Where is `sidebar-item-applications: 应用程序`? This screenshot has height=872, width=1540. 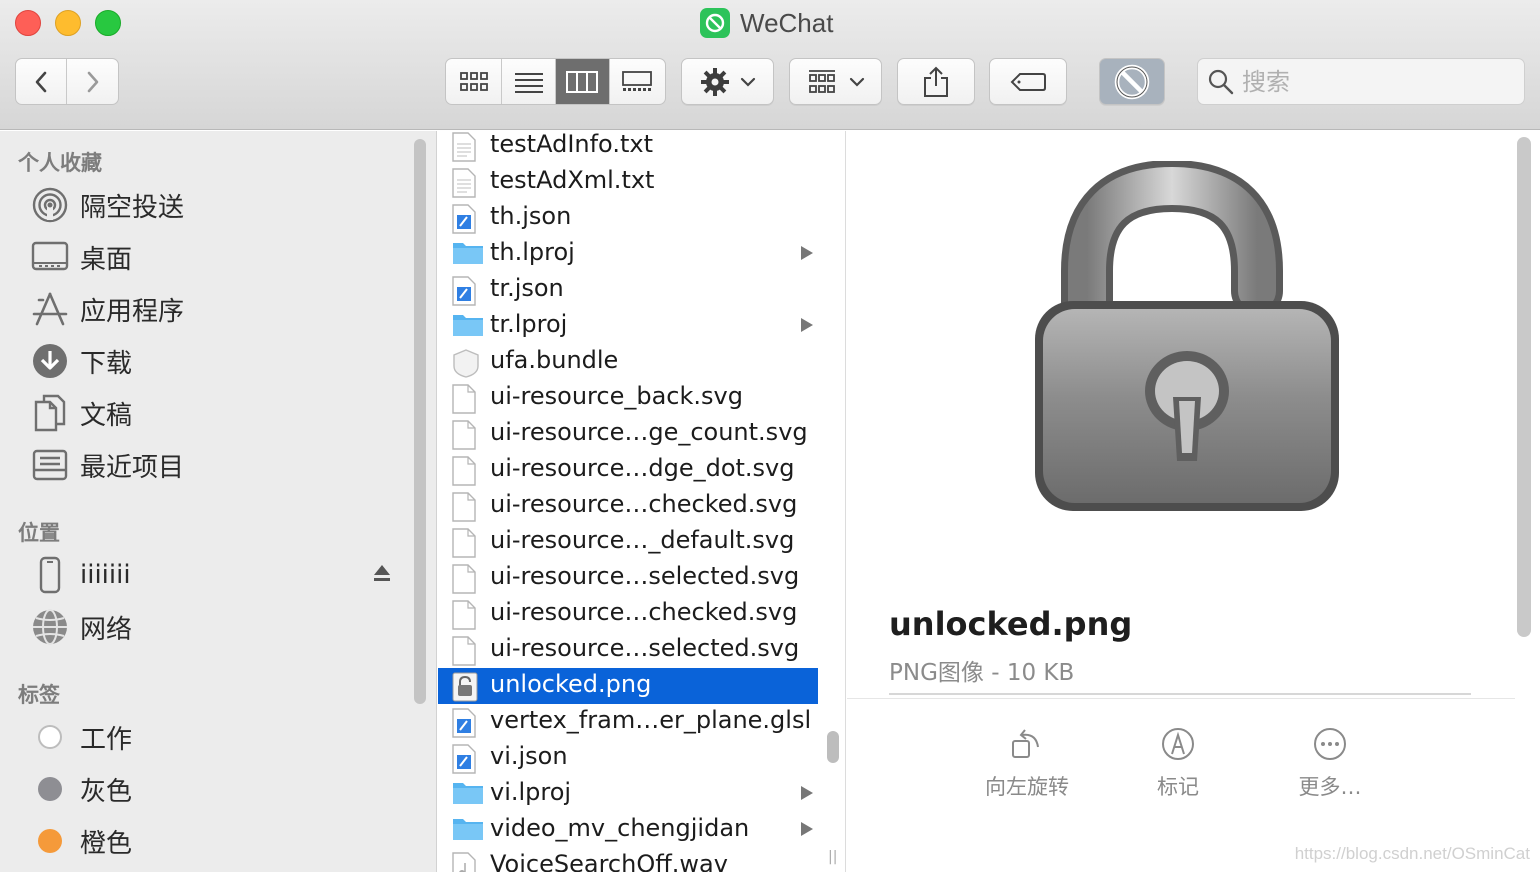
sidebar-item-applications: 应用程序 is located at coordinates (215, 309).